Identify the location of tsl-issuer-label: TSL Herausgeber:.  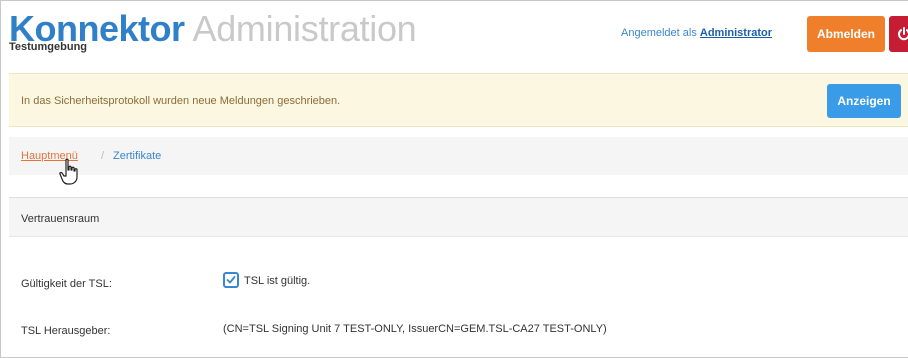
(66, 331).